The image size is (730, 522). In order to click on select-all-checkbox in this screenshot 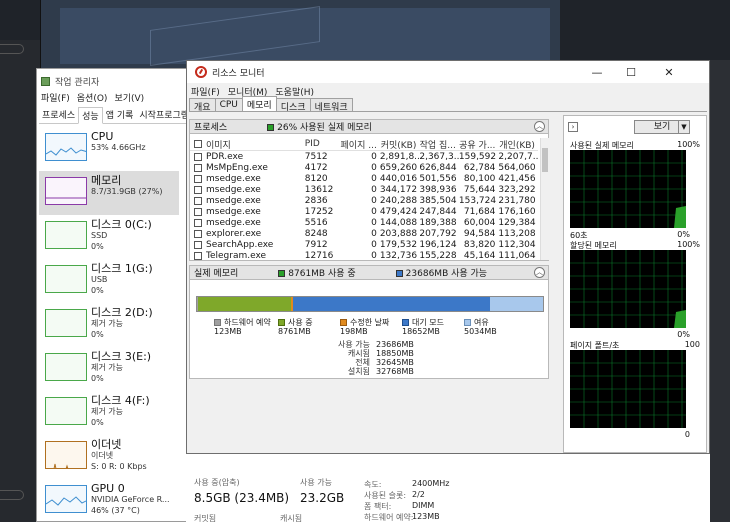, I will do `click(198, 144)`.